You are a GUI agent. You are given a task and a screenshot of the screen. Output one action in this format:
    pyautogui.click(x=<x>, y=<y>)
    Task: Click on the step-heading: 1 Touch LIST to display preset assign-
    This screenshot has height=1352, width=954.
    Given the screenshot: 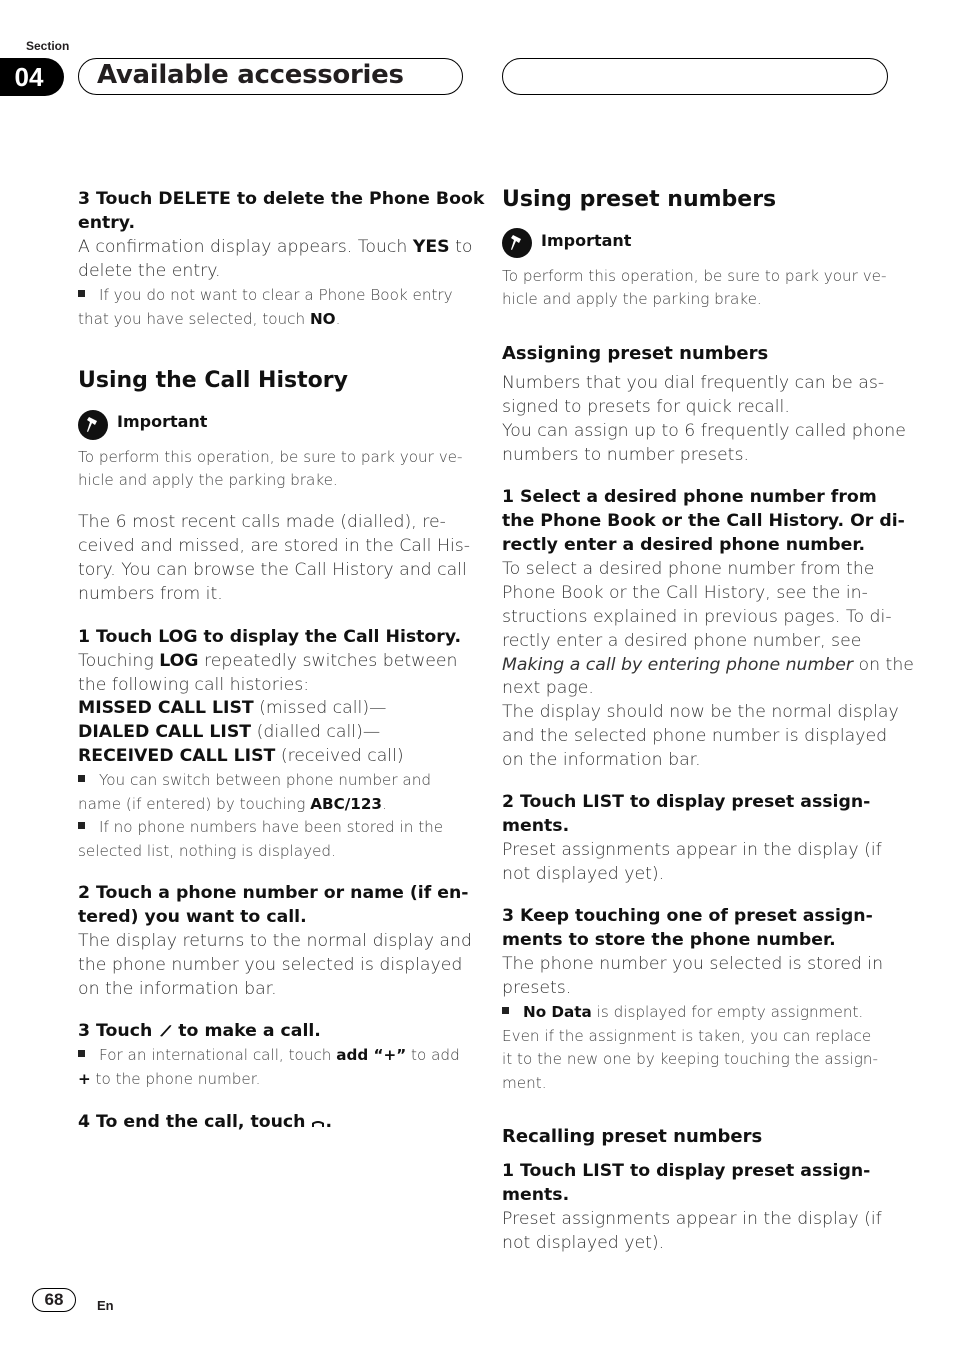 What is the action you would take?
    pyautogui.click(x=686, y=1171)
    